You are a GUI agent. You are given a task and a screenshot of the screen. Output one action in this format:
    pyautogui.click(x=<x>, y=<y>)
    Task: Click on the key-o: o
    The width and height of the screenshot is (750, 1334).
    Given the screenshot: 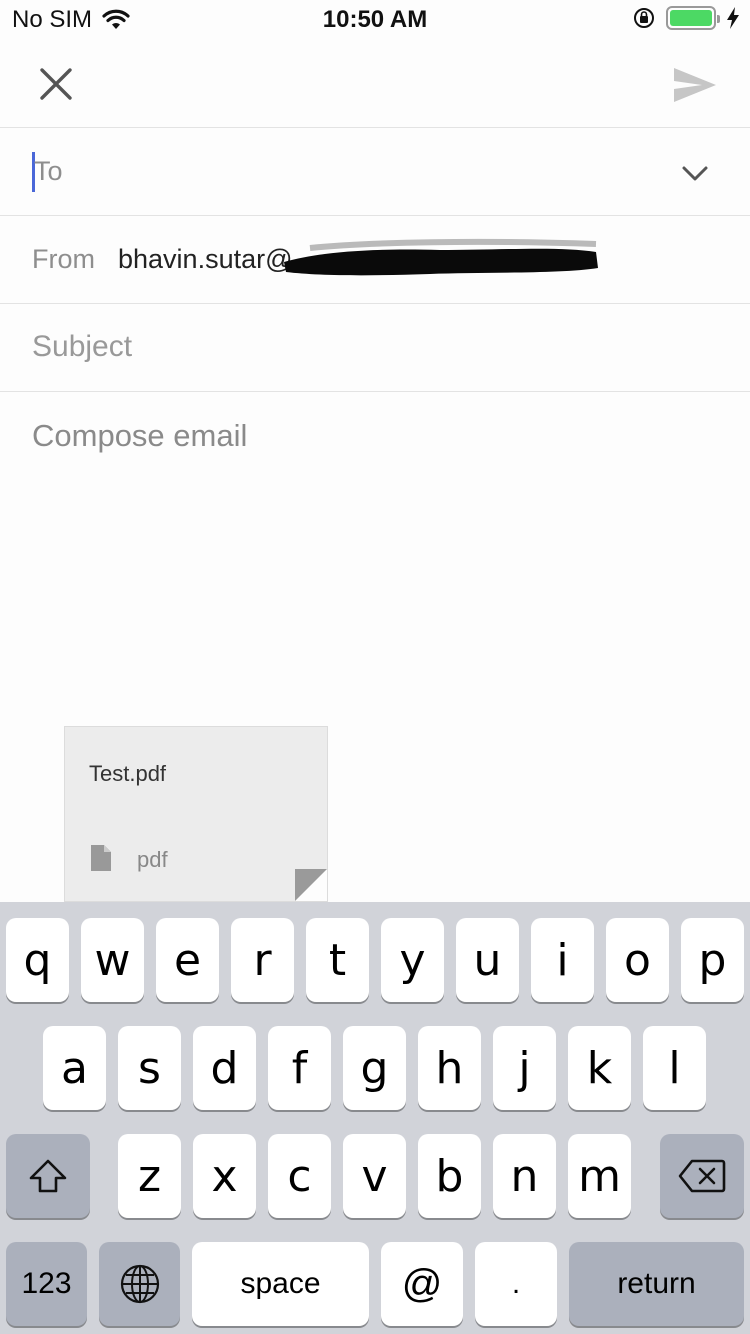 What is the action you would take?
    pyautogui.click(x=637, y=960)
    